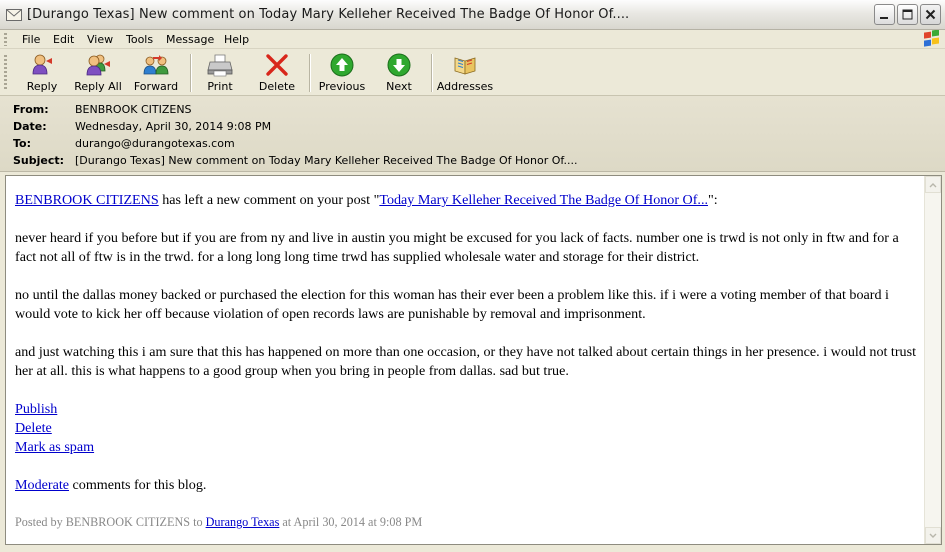 The image size is (945, 552). I want to click on maximize-icon, so click(907, 14).